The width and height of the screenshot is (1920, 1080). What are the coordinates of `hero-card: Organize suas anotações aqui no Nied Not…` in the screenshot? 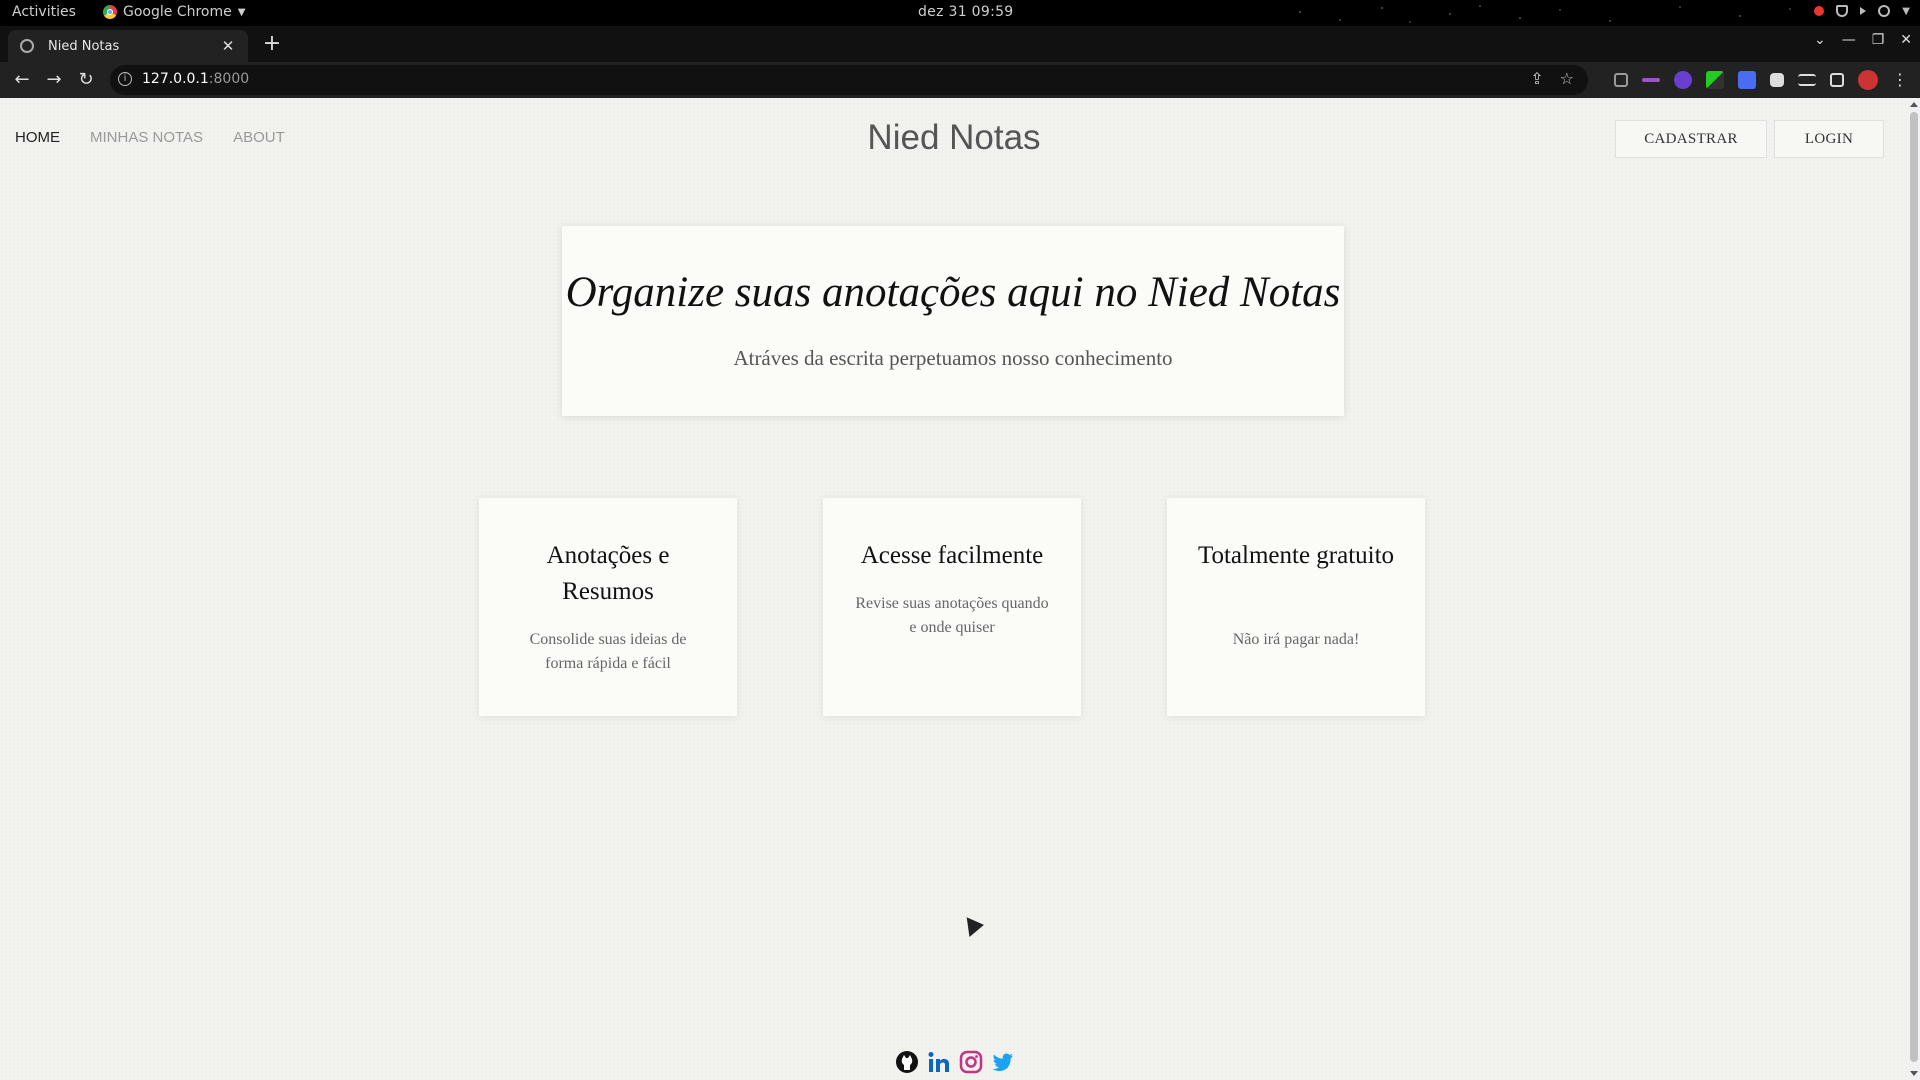 It's located at (953, 321).